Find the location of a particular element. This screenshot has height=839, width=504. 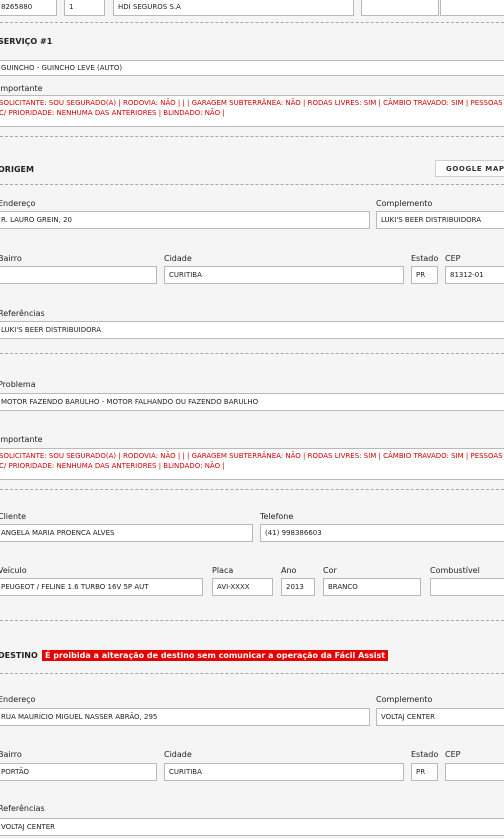

fuel-label: Combustível is located at coordinates (455, 570).